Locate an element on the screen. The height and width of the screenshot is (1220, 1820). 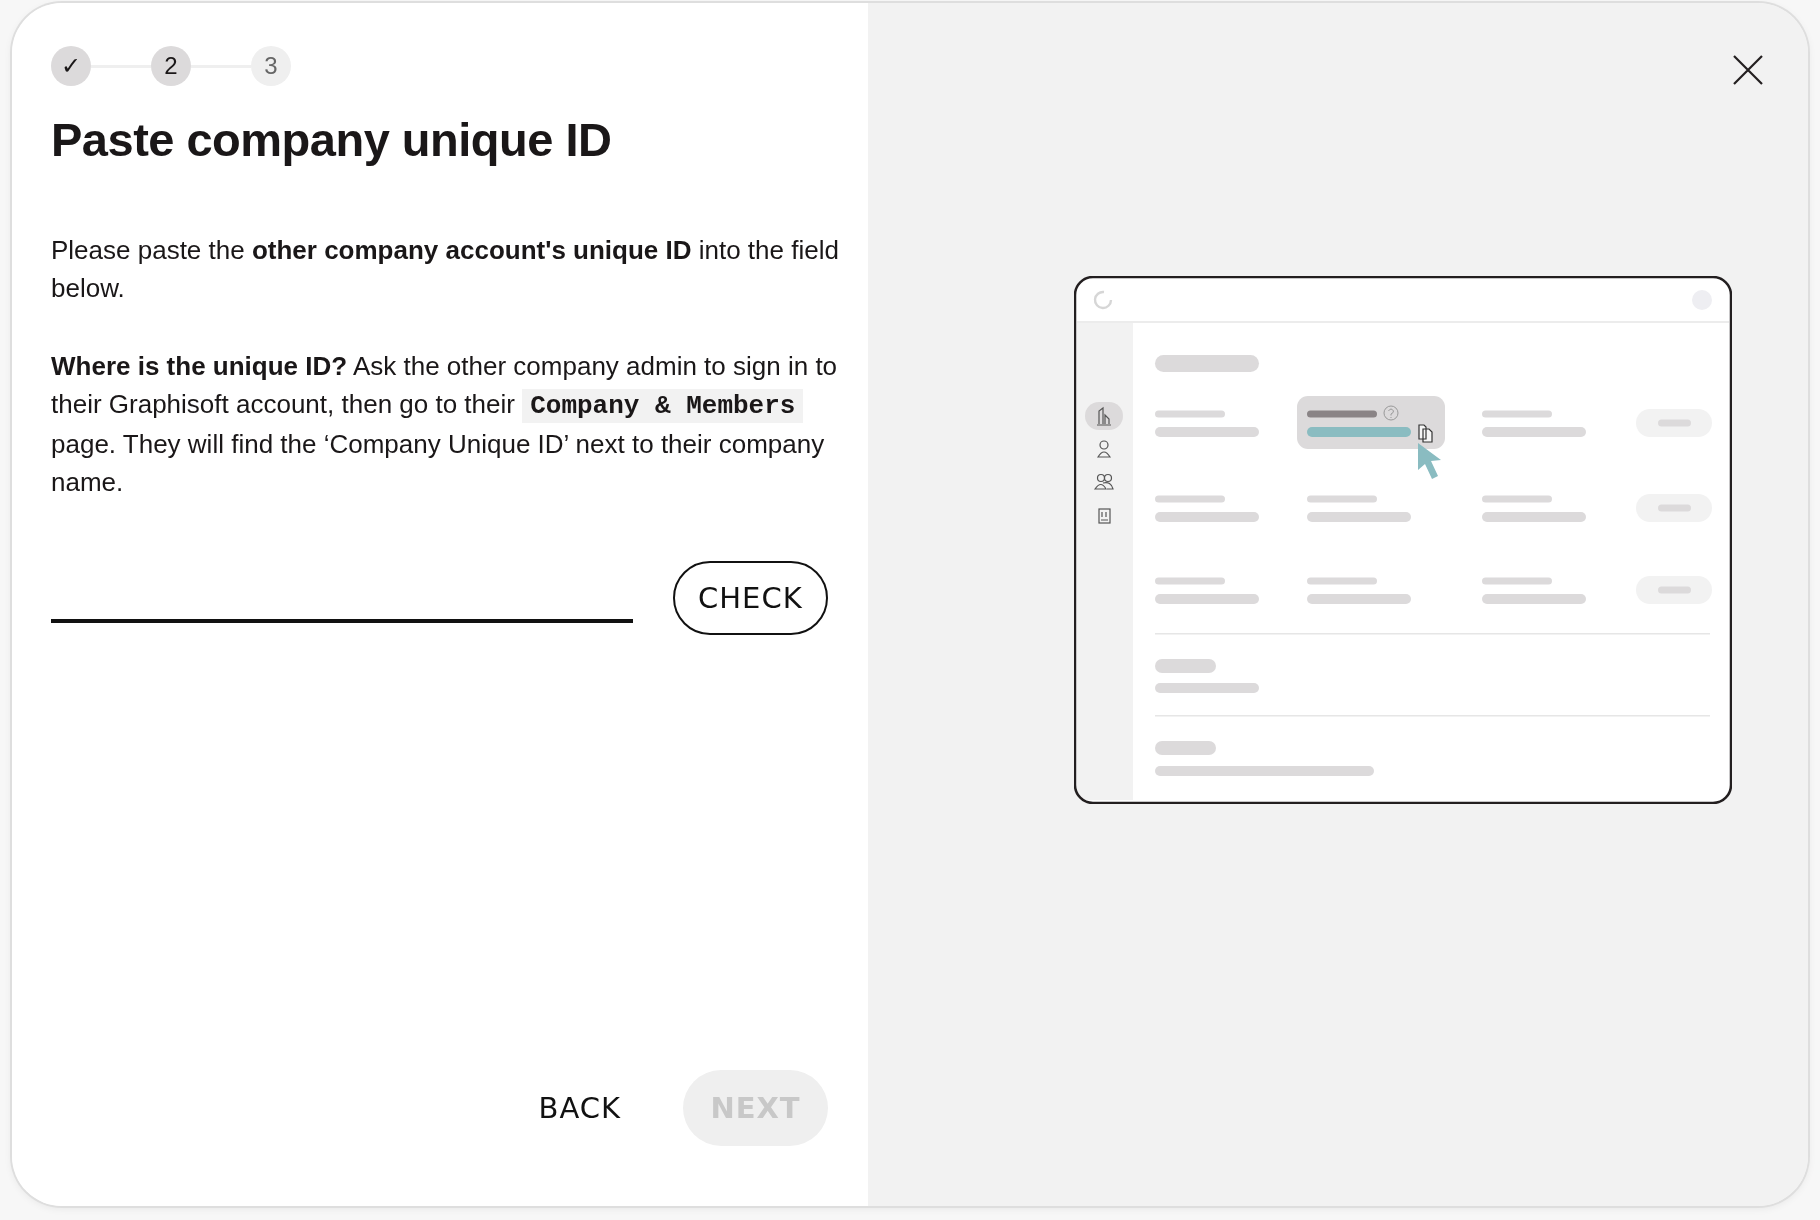
instruction-text: Please paste the other company account's unique ID into the field below. is located at coordinates (445, 269).